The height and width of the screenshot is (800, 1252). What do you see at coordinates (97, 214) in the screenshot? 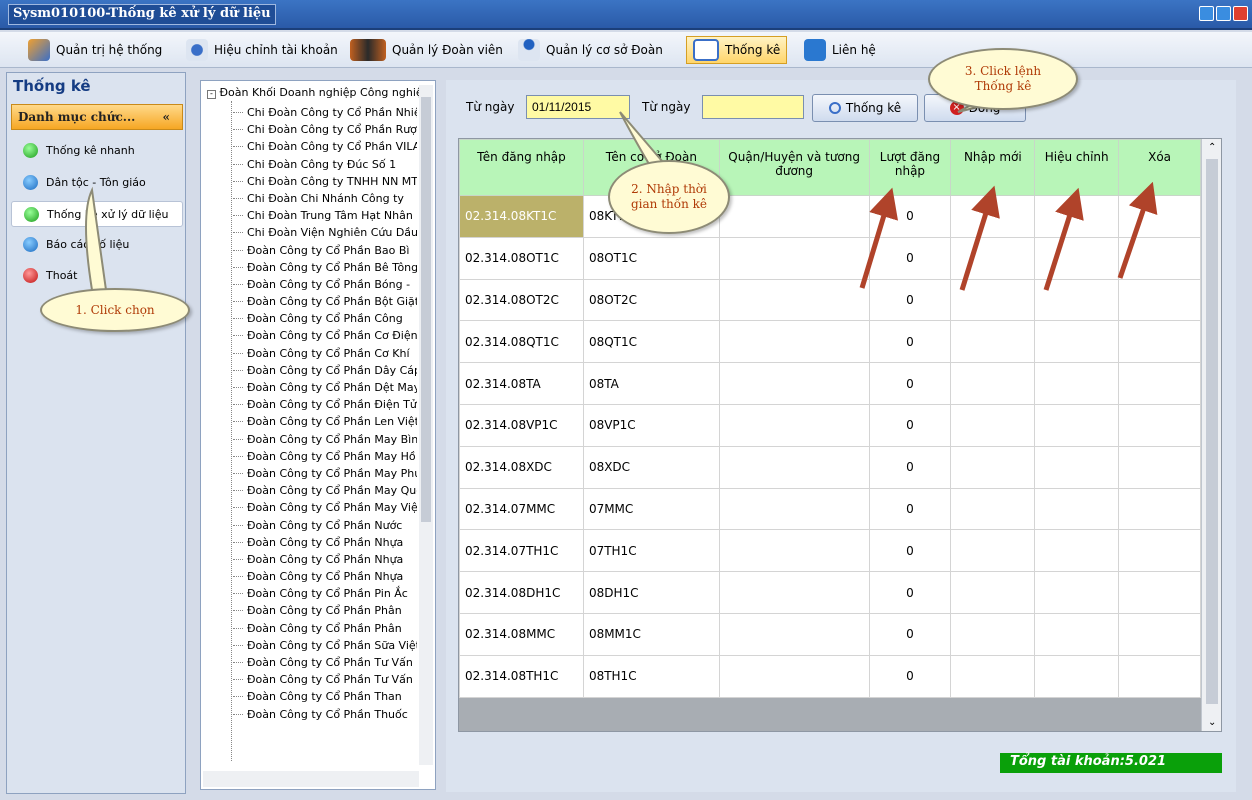
I see `sidebar-item-data-processing: Thống kê xử lý dữ liệu` at bounding box center [97, 214].